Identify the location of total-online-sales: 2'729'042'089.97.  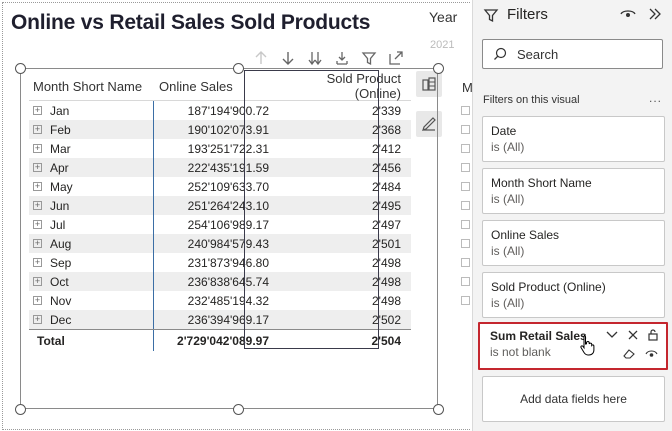
(213, 340).